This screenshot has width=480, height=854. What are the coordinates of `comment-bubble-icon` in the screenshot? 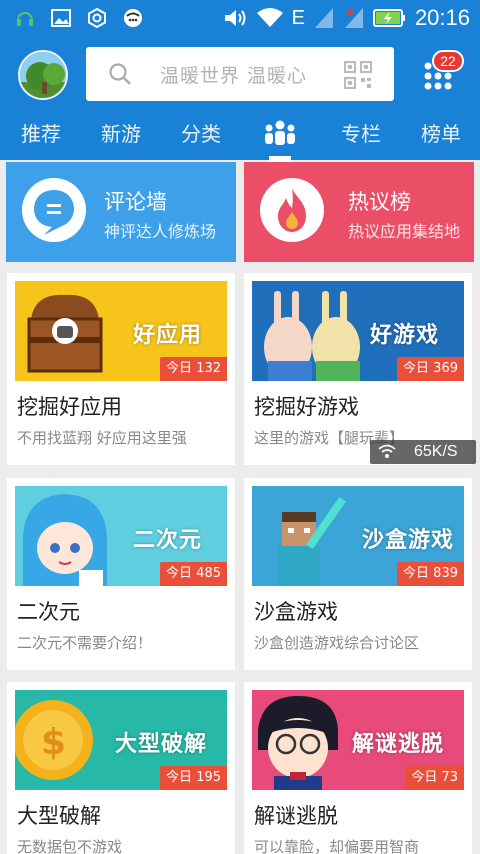 It's located at (54, 210).